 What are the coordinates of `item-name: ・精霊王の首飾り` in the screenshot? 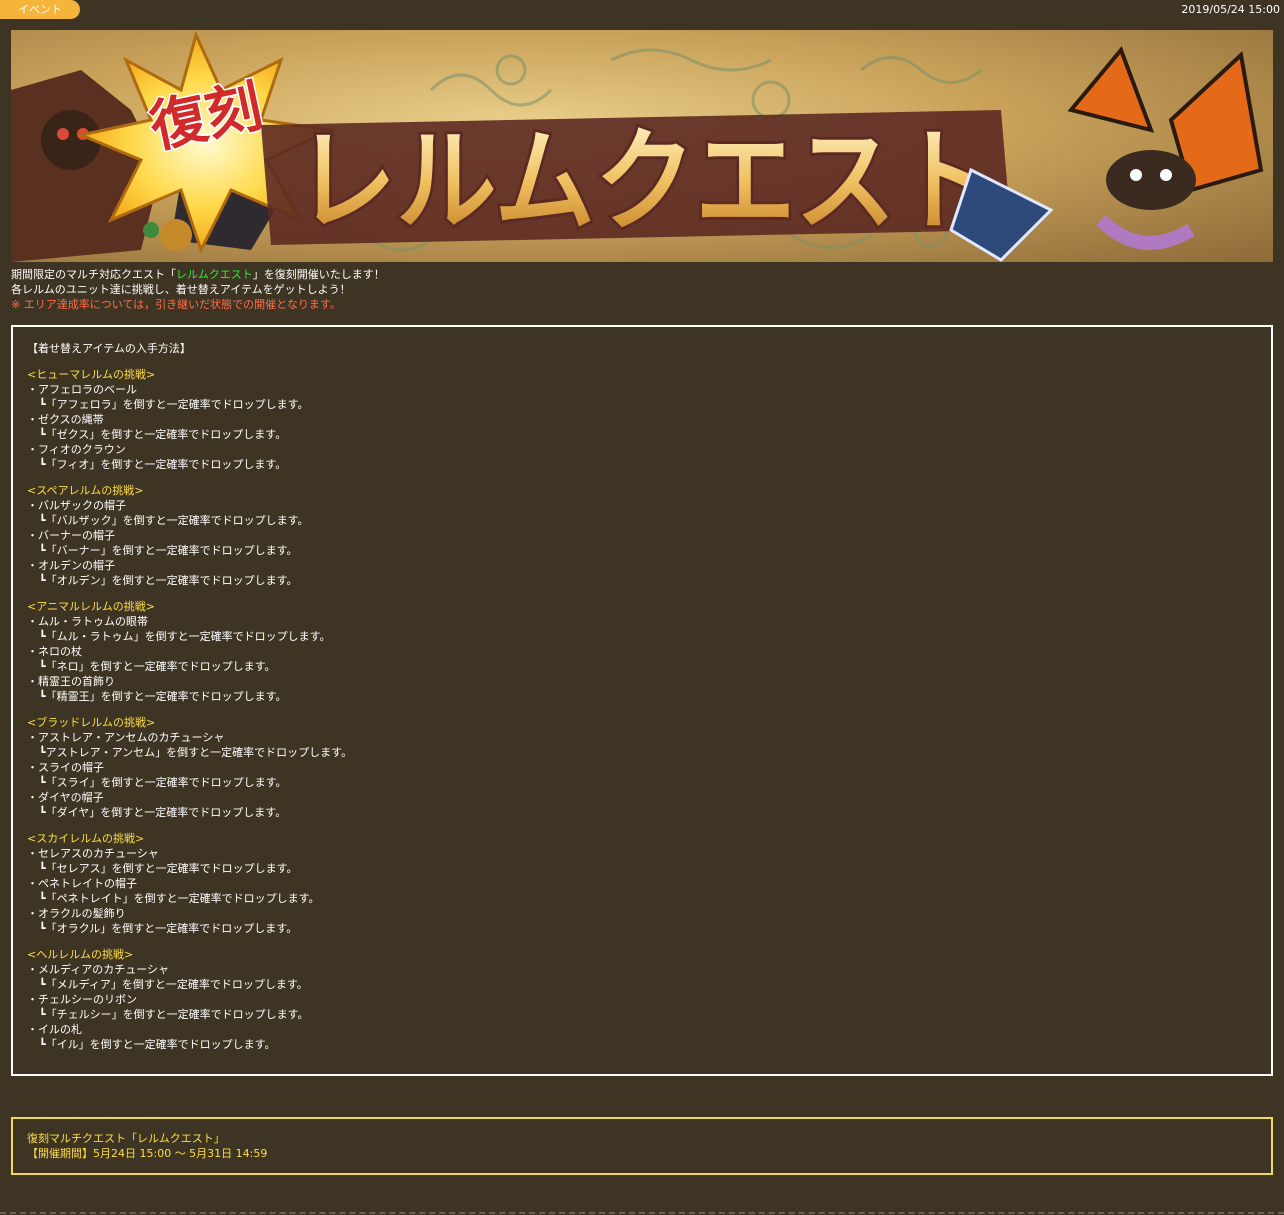 It's located at (71, 681).